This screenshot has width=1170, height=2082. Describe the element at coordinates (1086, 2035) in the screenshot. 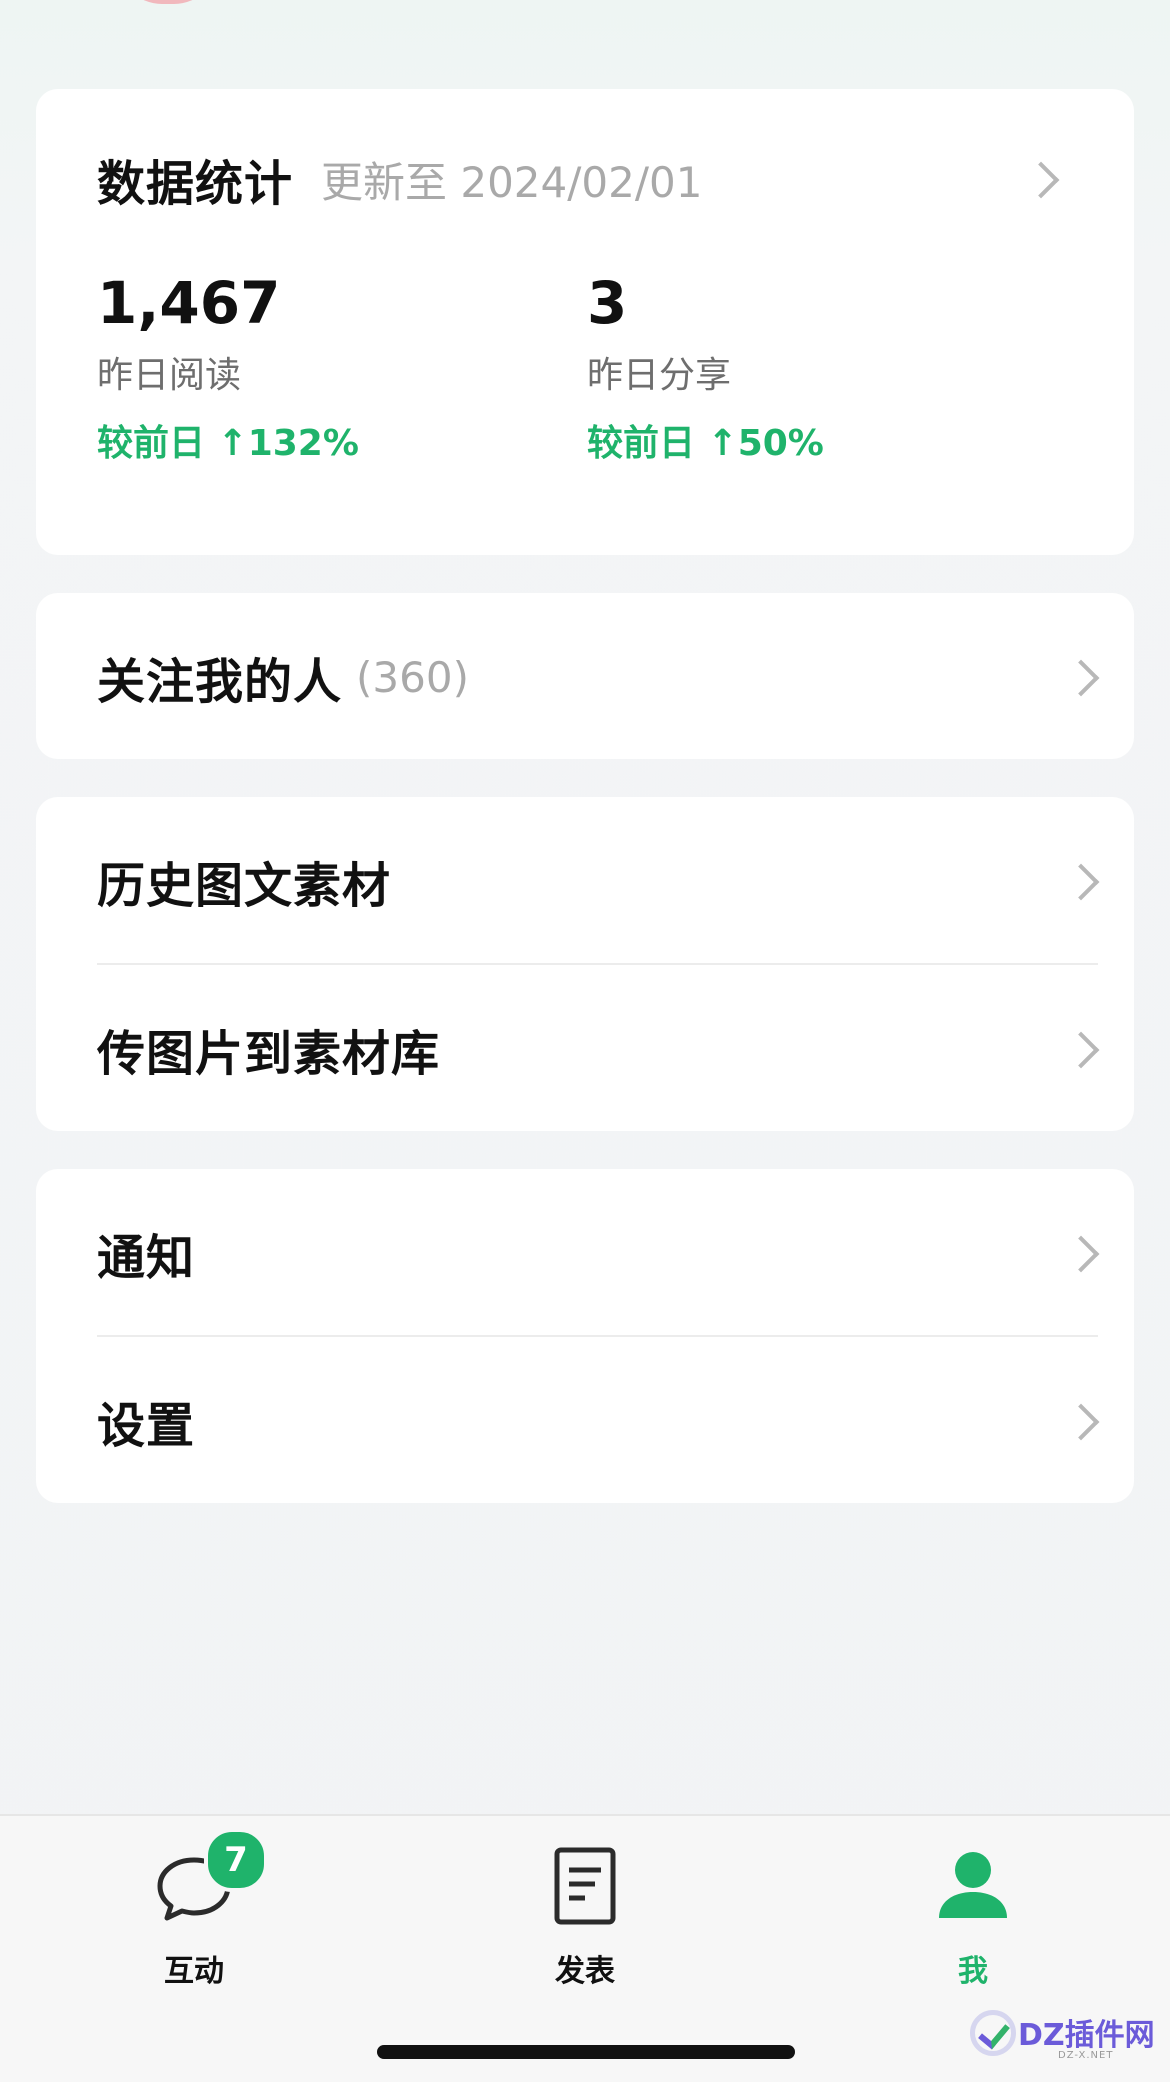

I see `watermark-text: DZ插件网` at that location.